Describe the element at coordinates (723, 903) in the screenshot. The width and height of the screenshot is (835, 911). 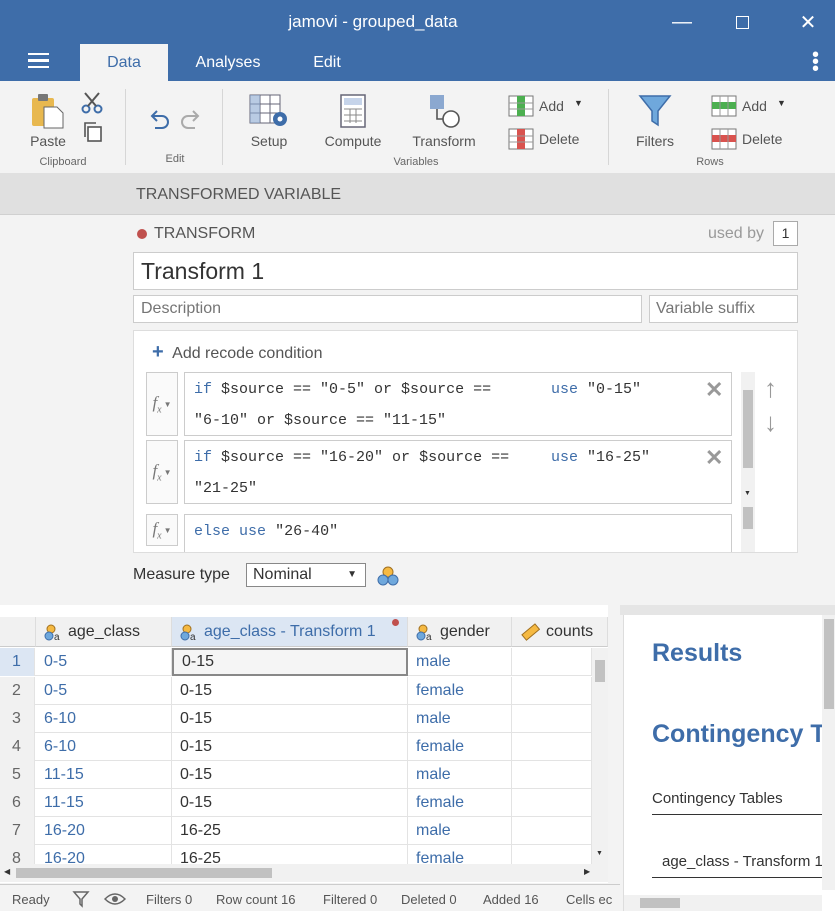
I see `results-horizontal-scrollbar` at that location.